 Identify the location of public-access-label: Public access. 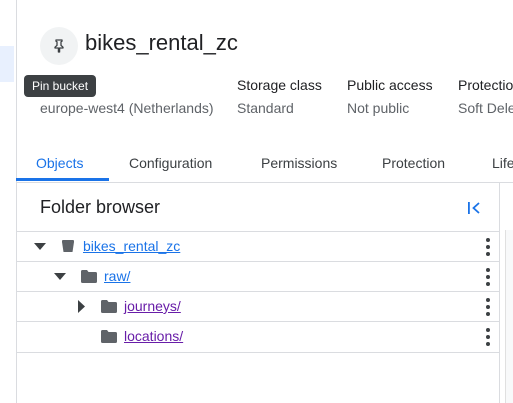
(390, 85).